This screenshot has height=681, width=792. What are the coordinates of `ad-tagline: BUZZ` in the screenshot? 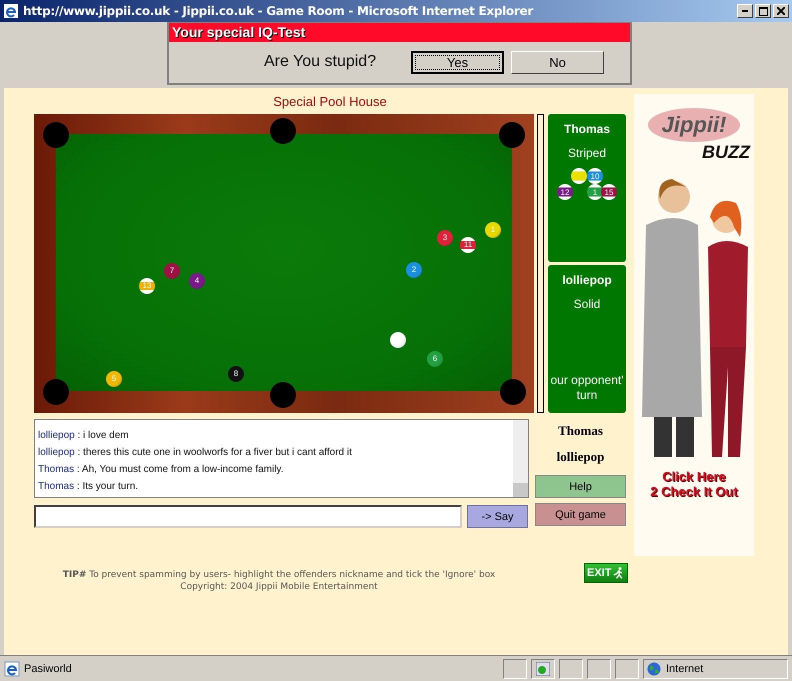 It's located at (726, 152).